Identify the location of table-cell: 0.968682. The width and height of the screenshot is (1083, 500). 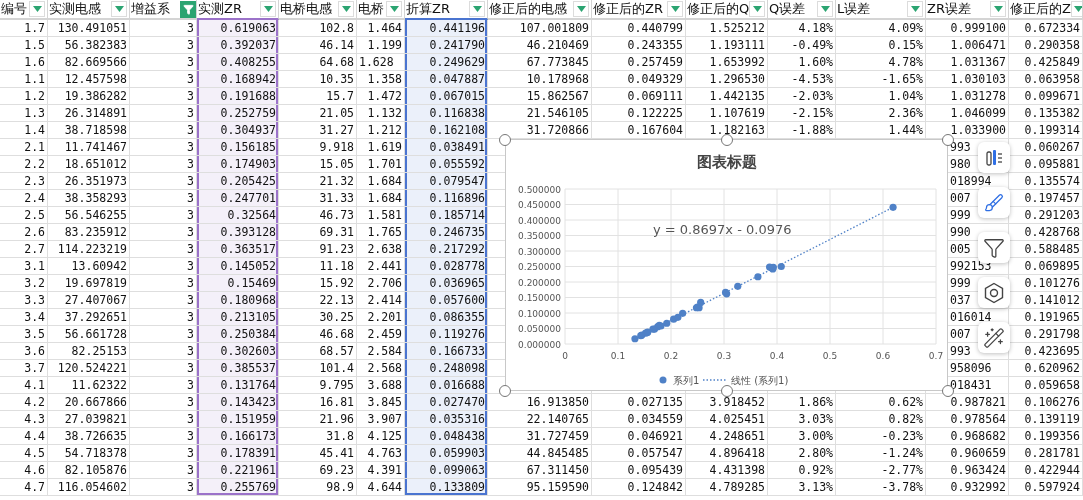
(978, 436).